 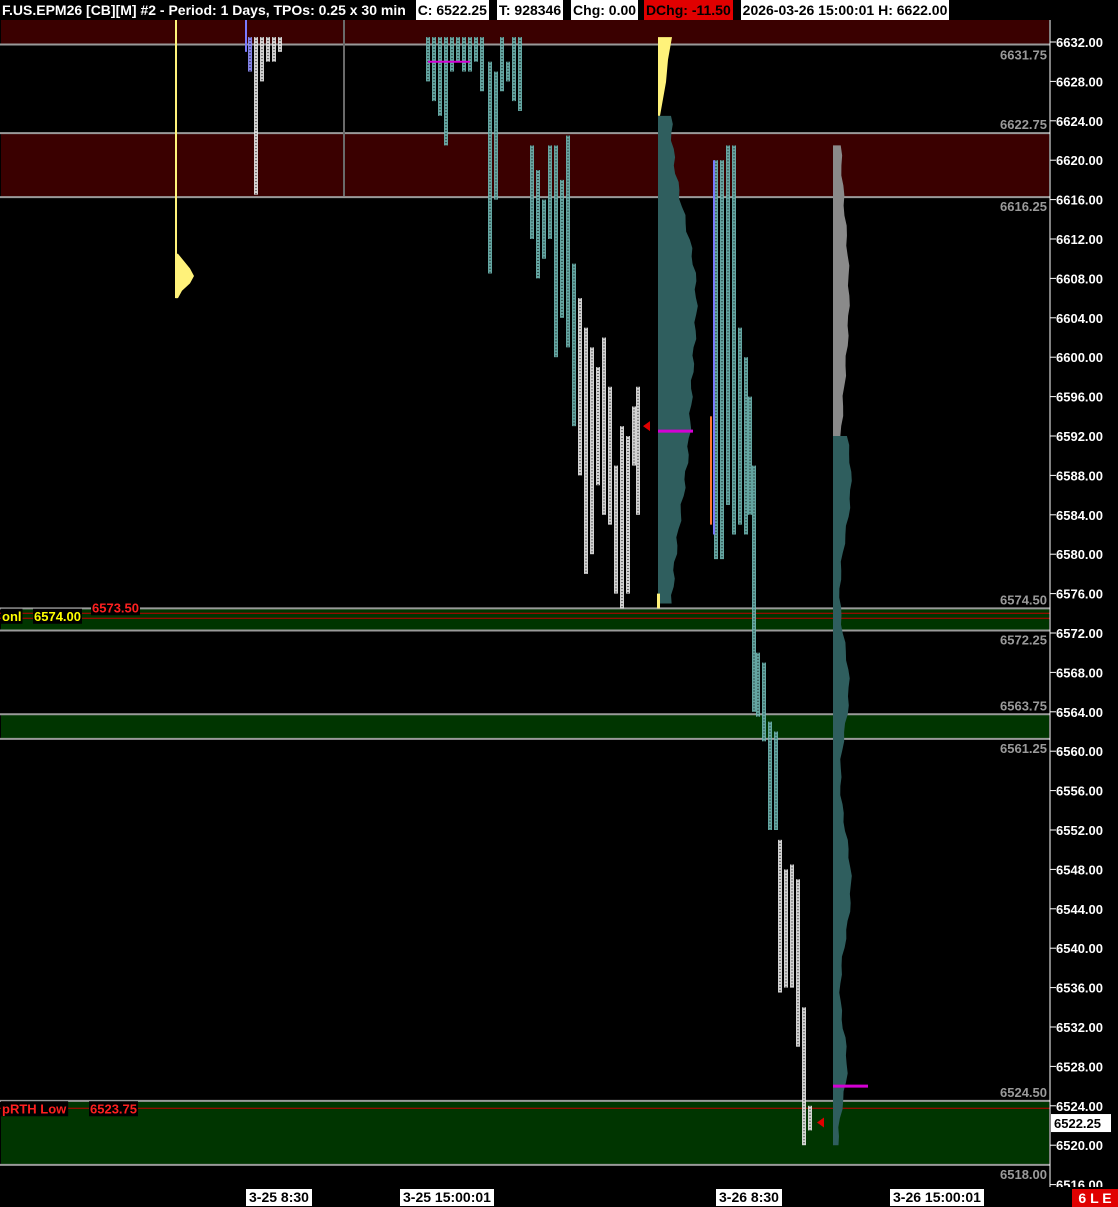 I want to click on high-price: H: 6622.00, so click(x=913, y=10).